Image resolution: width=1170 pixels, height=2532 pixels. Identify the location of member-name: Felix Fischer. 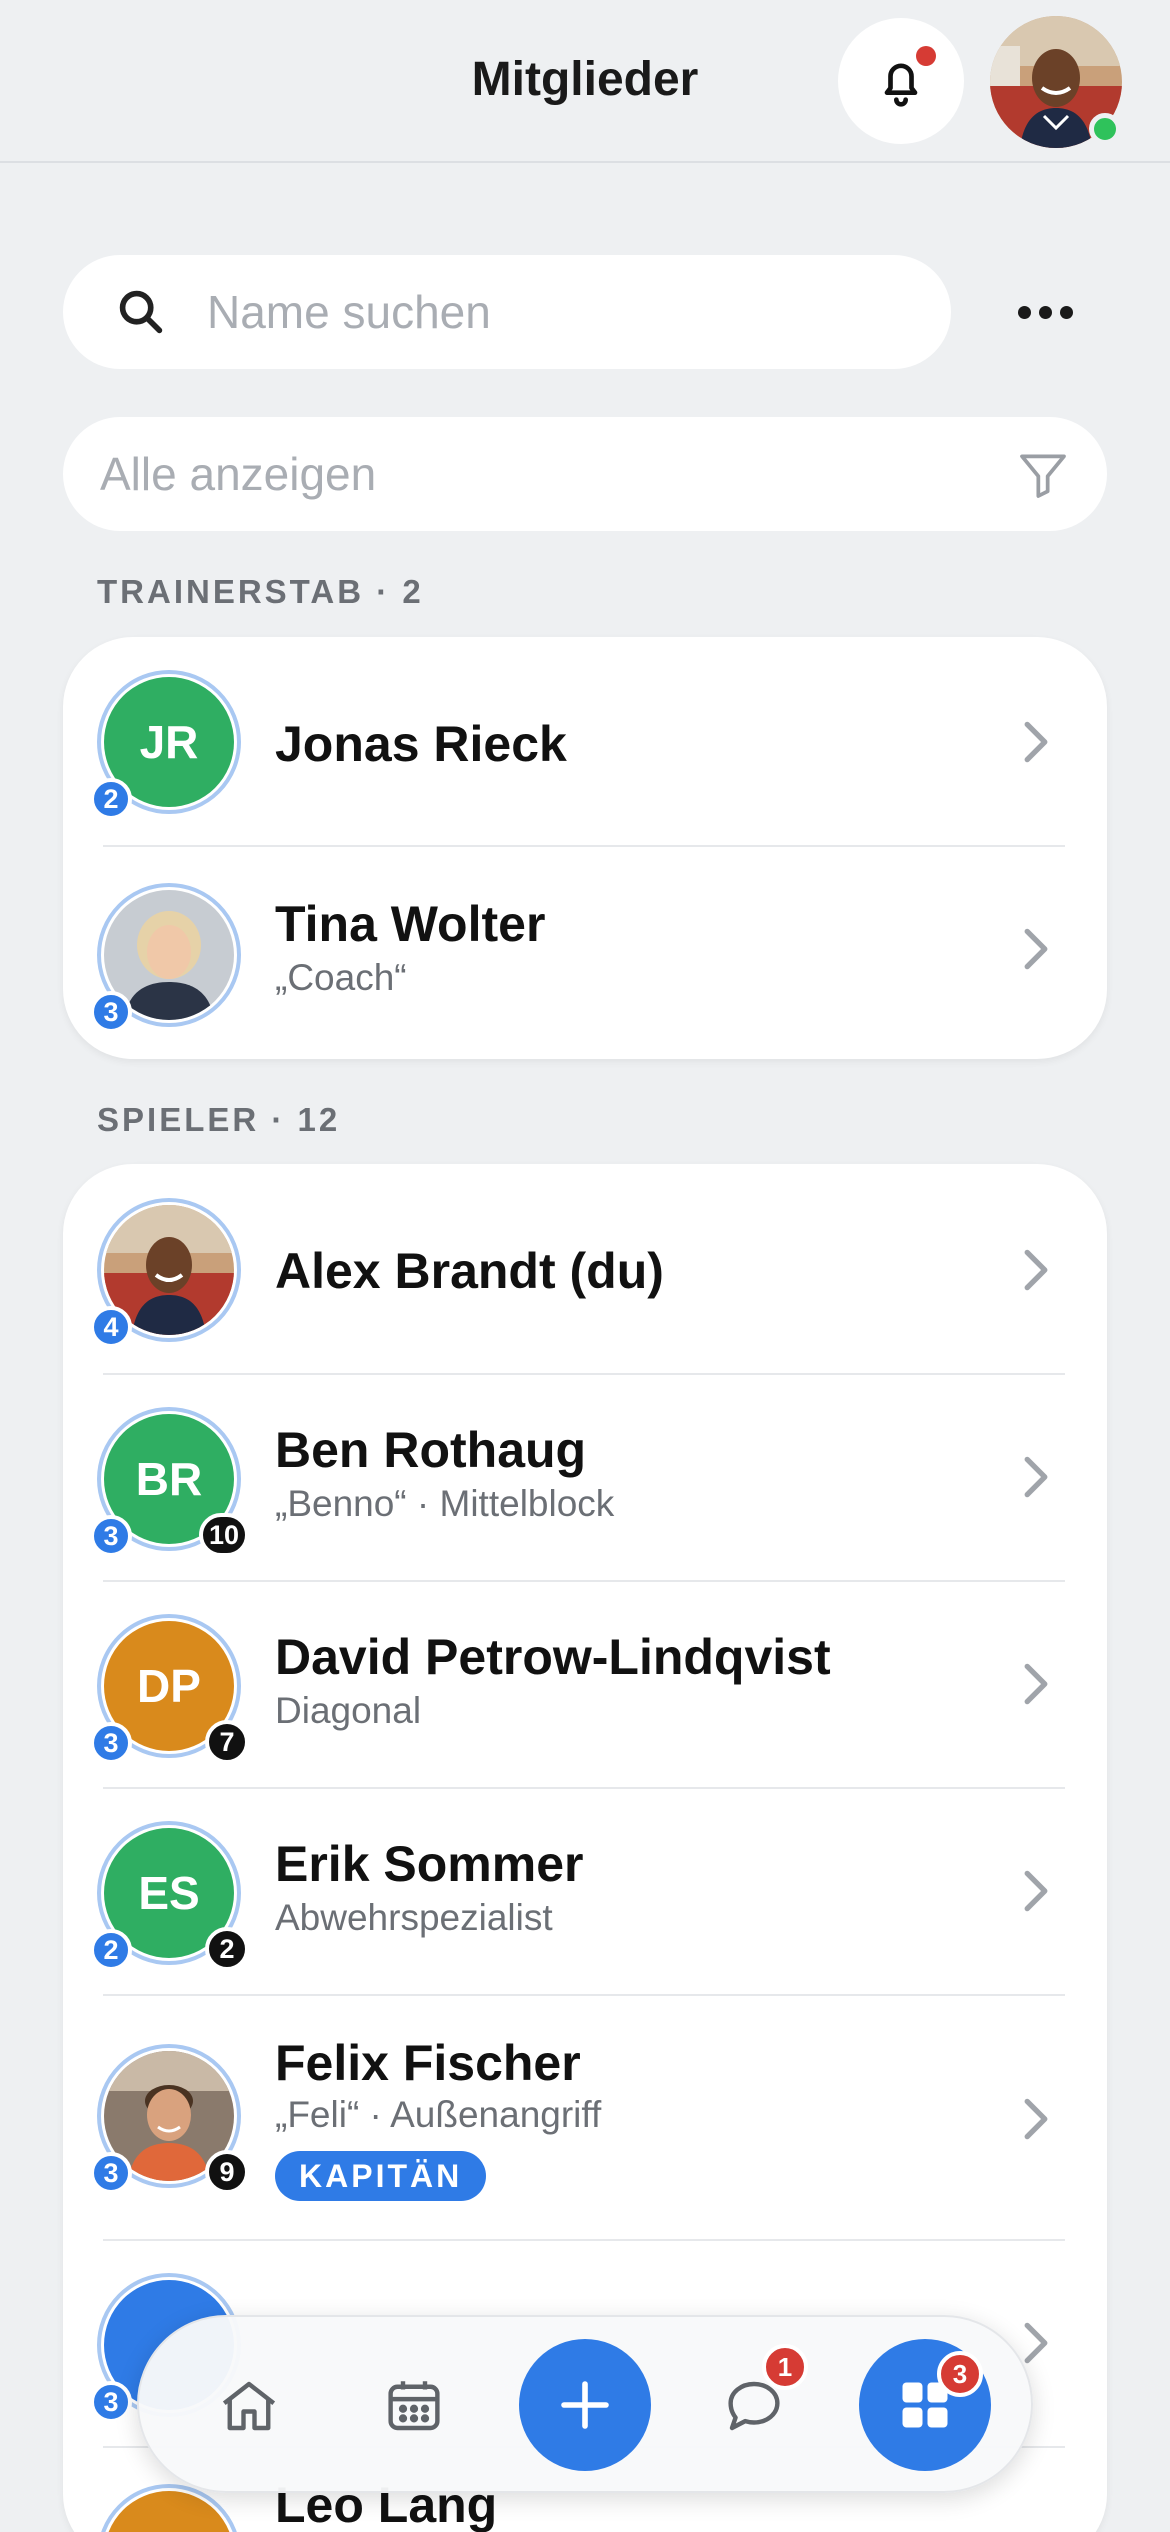
(428, 2063).